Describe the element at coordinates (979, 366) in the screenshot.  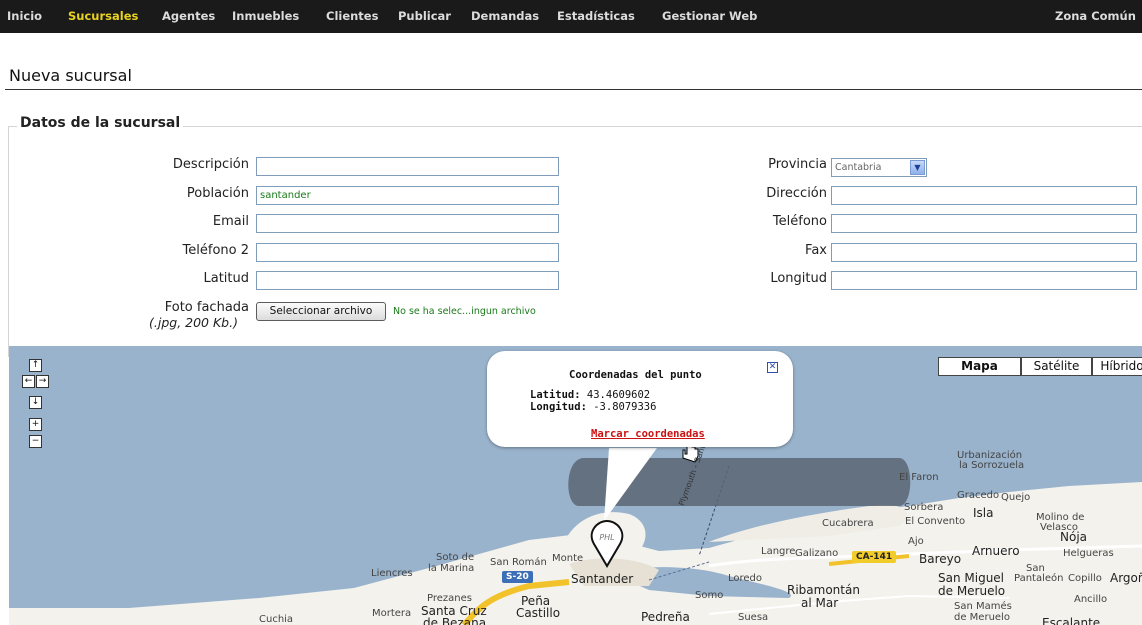
I see `map-type-mapa-button: Mapa` at that location.